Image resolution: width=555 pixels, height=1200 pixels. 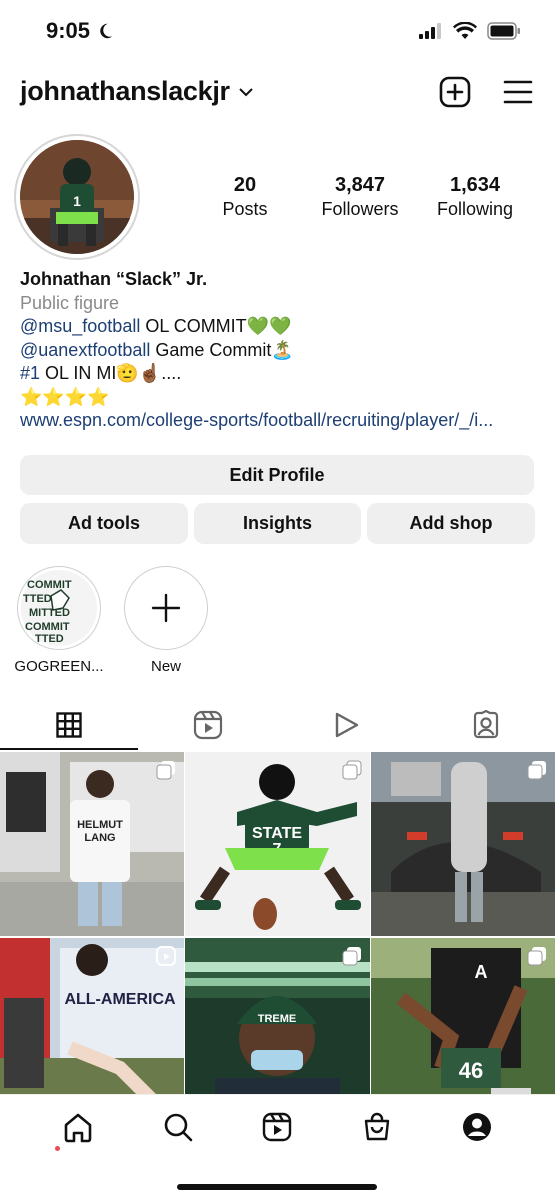 I want to click on bio-line: @msu_football OL COMMIT💚💚, so click(x=277, y=327).